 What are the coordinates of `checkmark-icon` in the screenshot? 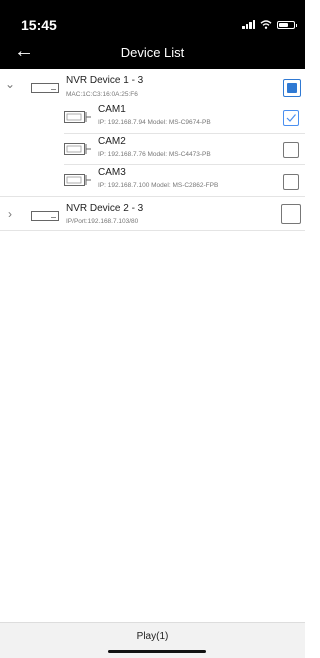 It's located at (291, 118).